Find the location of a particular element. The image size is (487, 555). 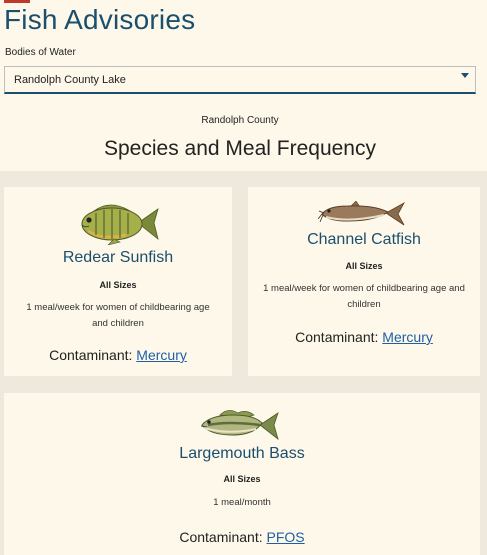

species-name: Redear Sunfish is located at coordinates (118, 257).